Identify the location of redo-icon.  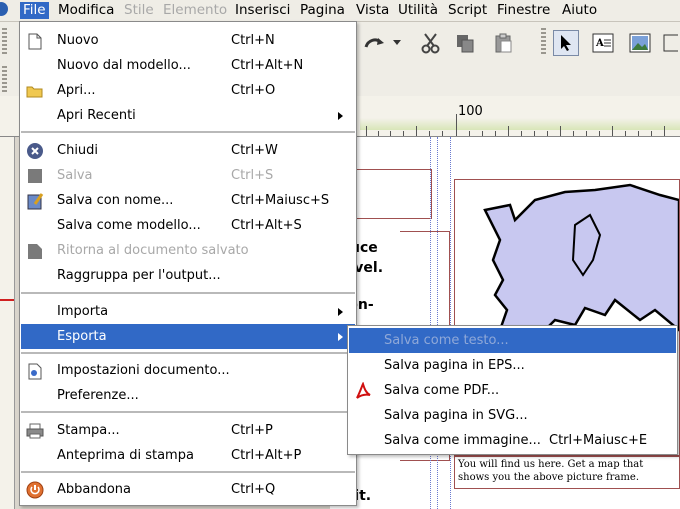
(375, 43).